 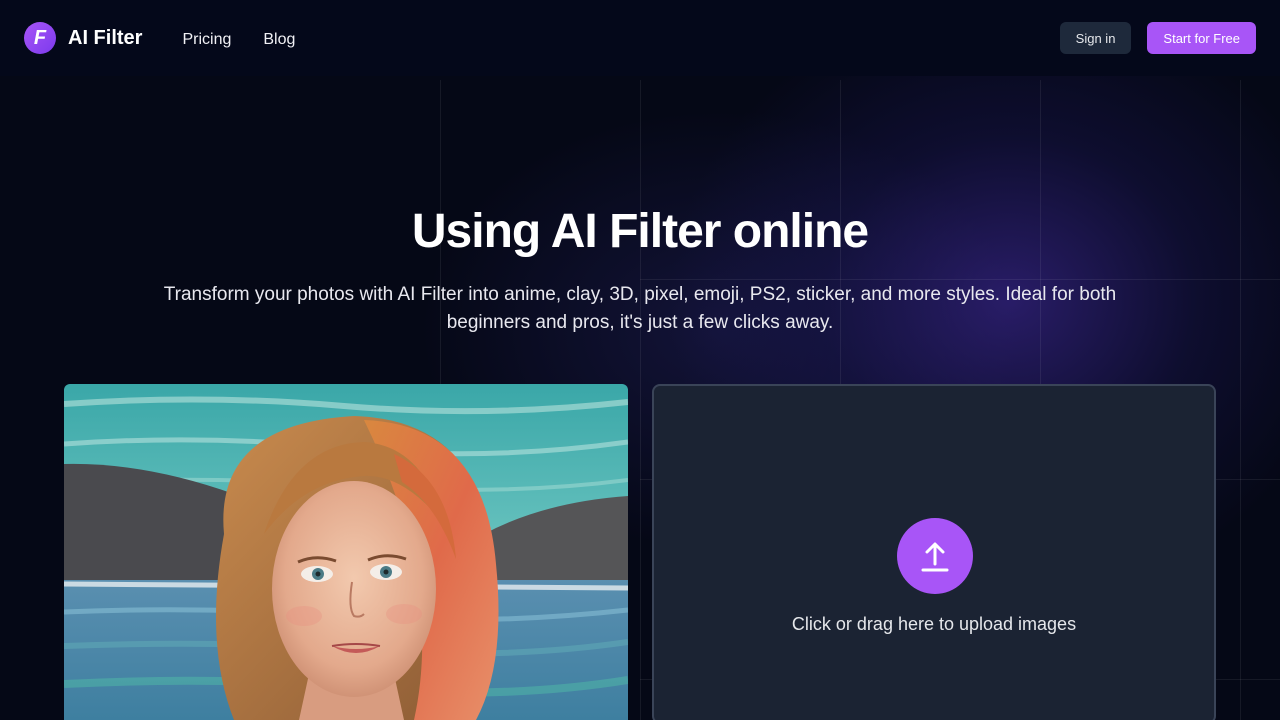 I want to click on brand-name: AI Filter, so click(x=105, y=37).